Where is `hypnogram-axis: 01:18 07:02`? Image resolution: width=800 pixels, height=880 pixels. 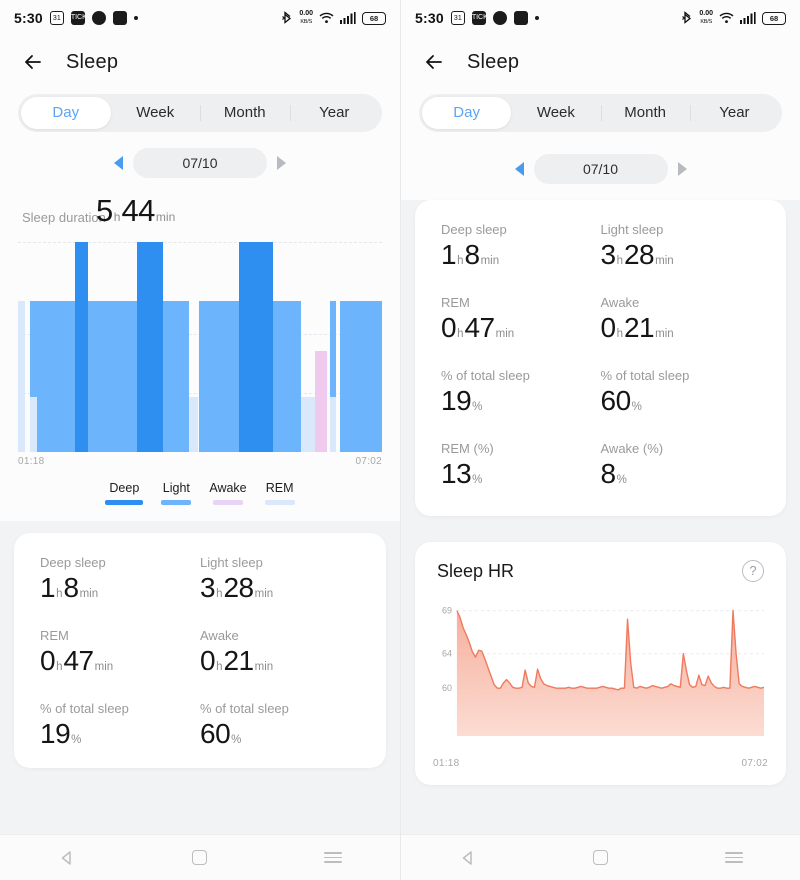 hypnogram-axis: 01:18 07:02 is located at coordinates (200, 459).